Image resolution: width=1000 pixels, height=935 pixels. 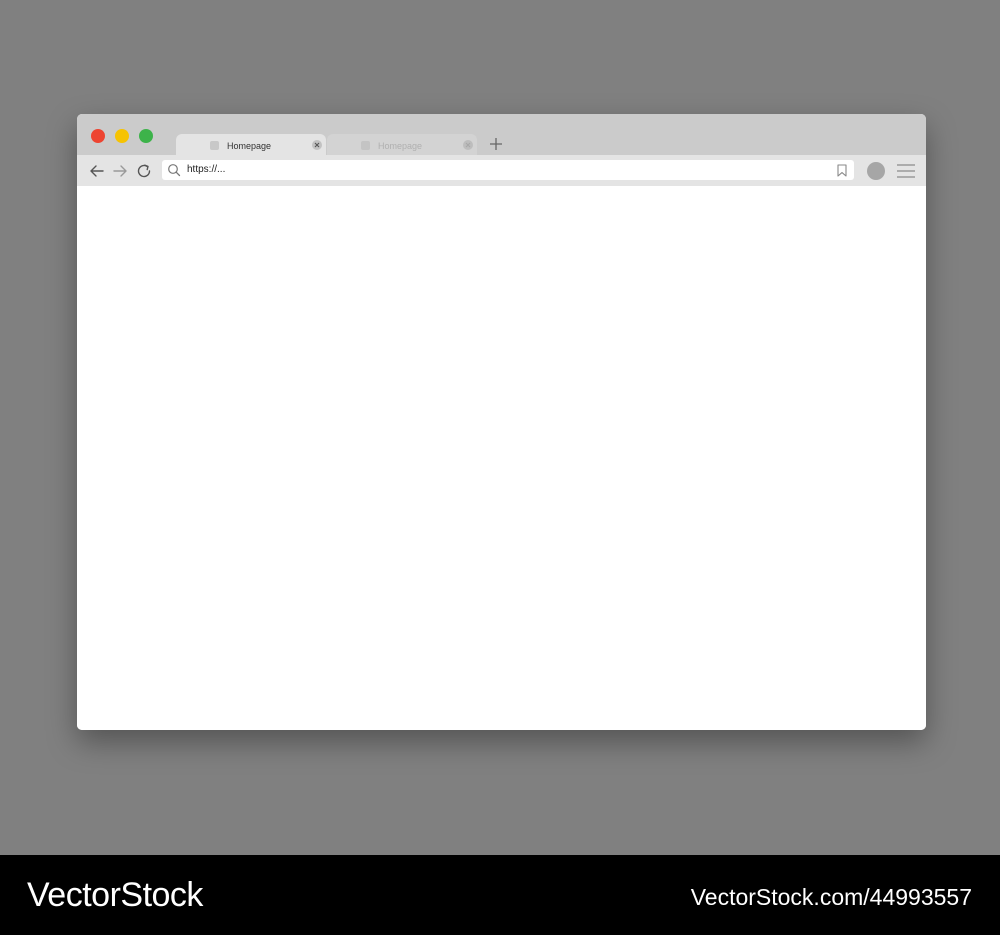 I want to click on reload-icon, so click(x=144, y=171).